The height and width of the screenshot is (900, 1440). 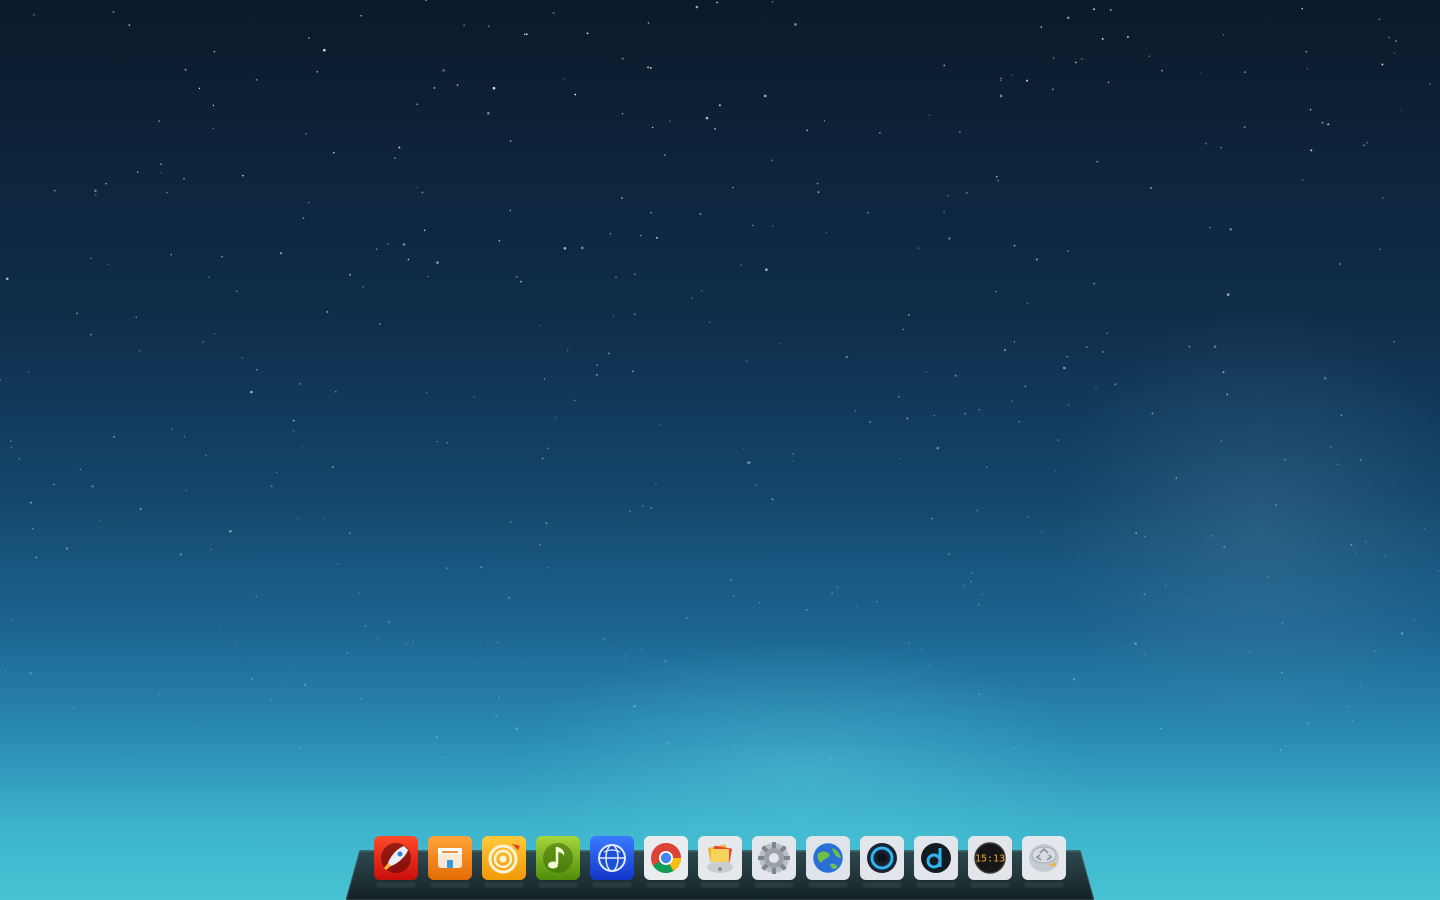 I want to click on dock-item-web-browser, so click(x=828, y=862).